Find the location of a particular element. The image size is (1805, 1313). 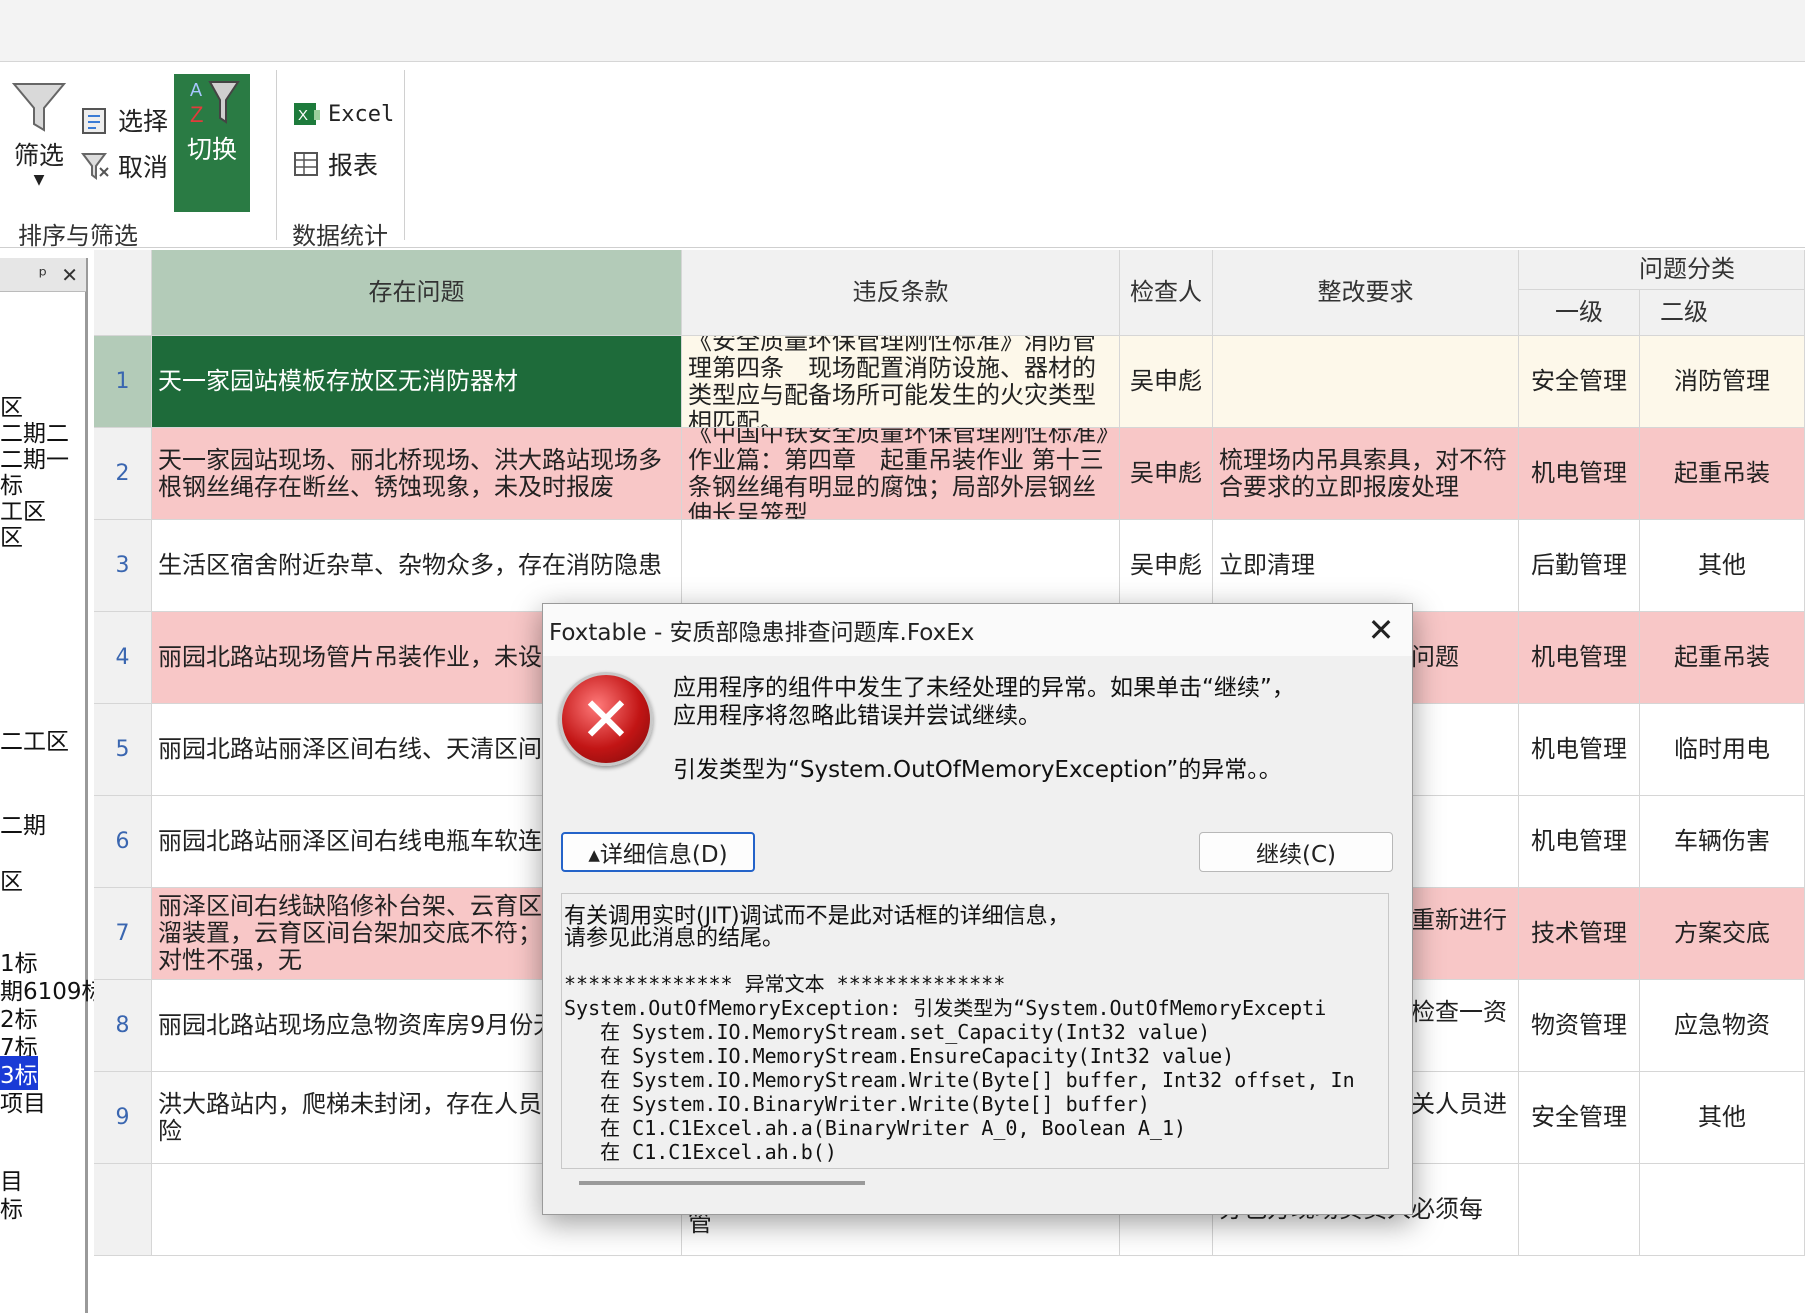

select-icon is located at coordinates (94, 121).